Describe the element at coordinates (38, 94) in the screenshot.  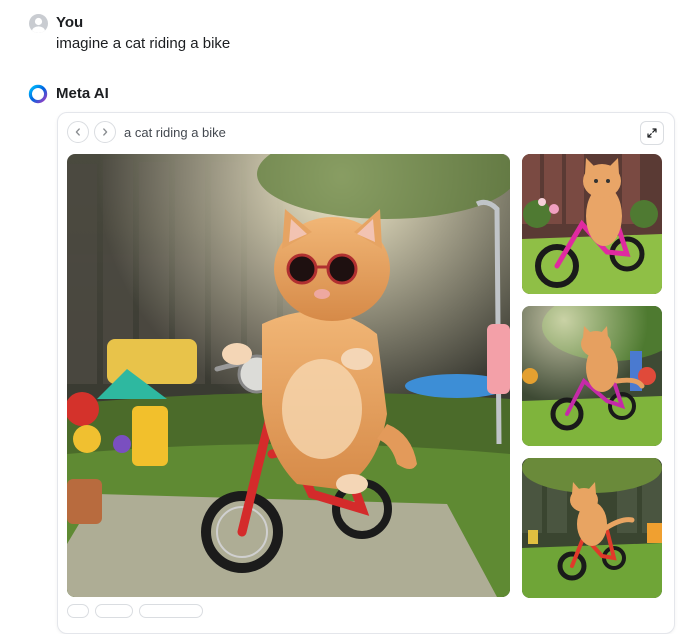
I see `meta-ai-logo-icon` at that location.